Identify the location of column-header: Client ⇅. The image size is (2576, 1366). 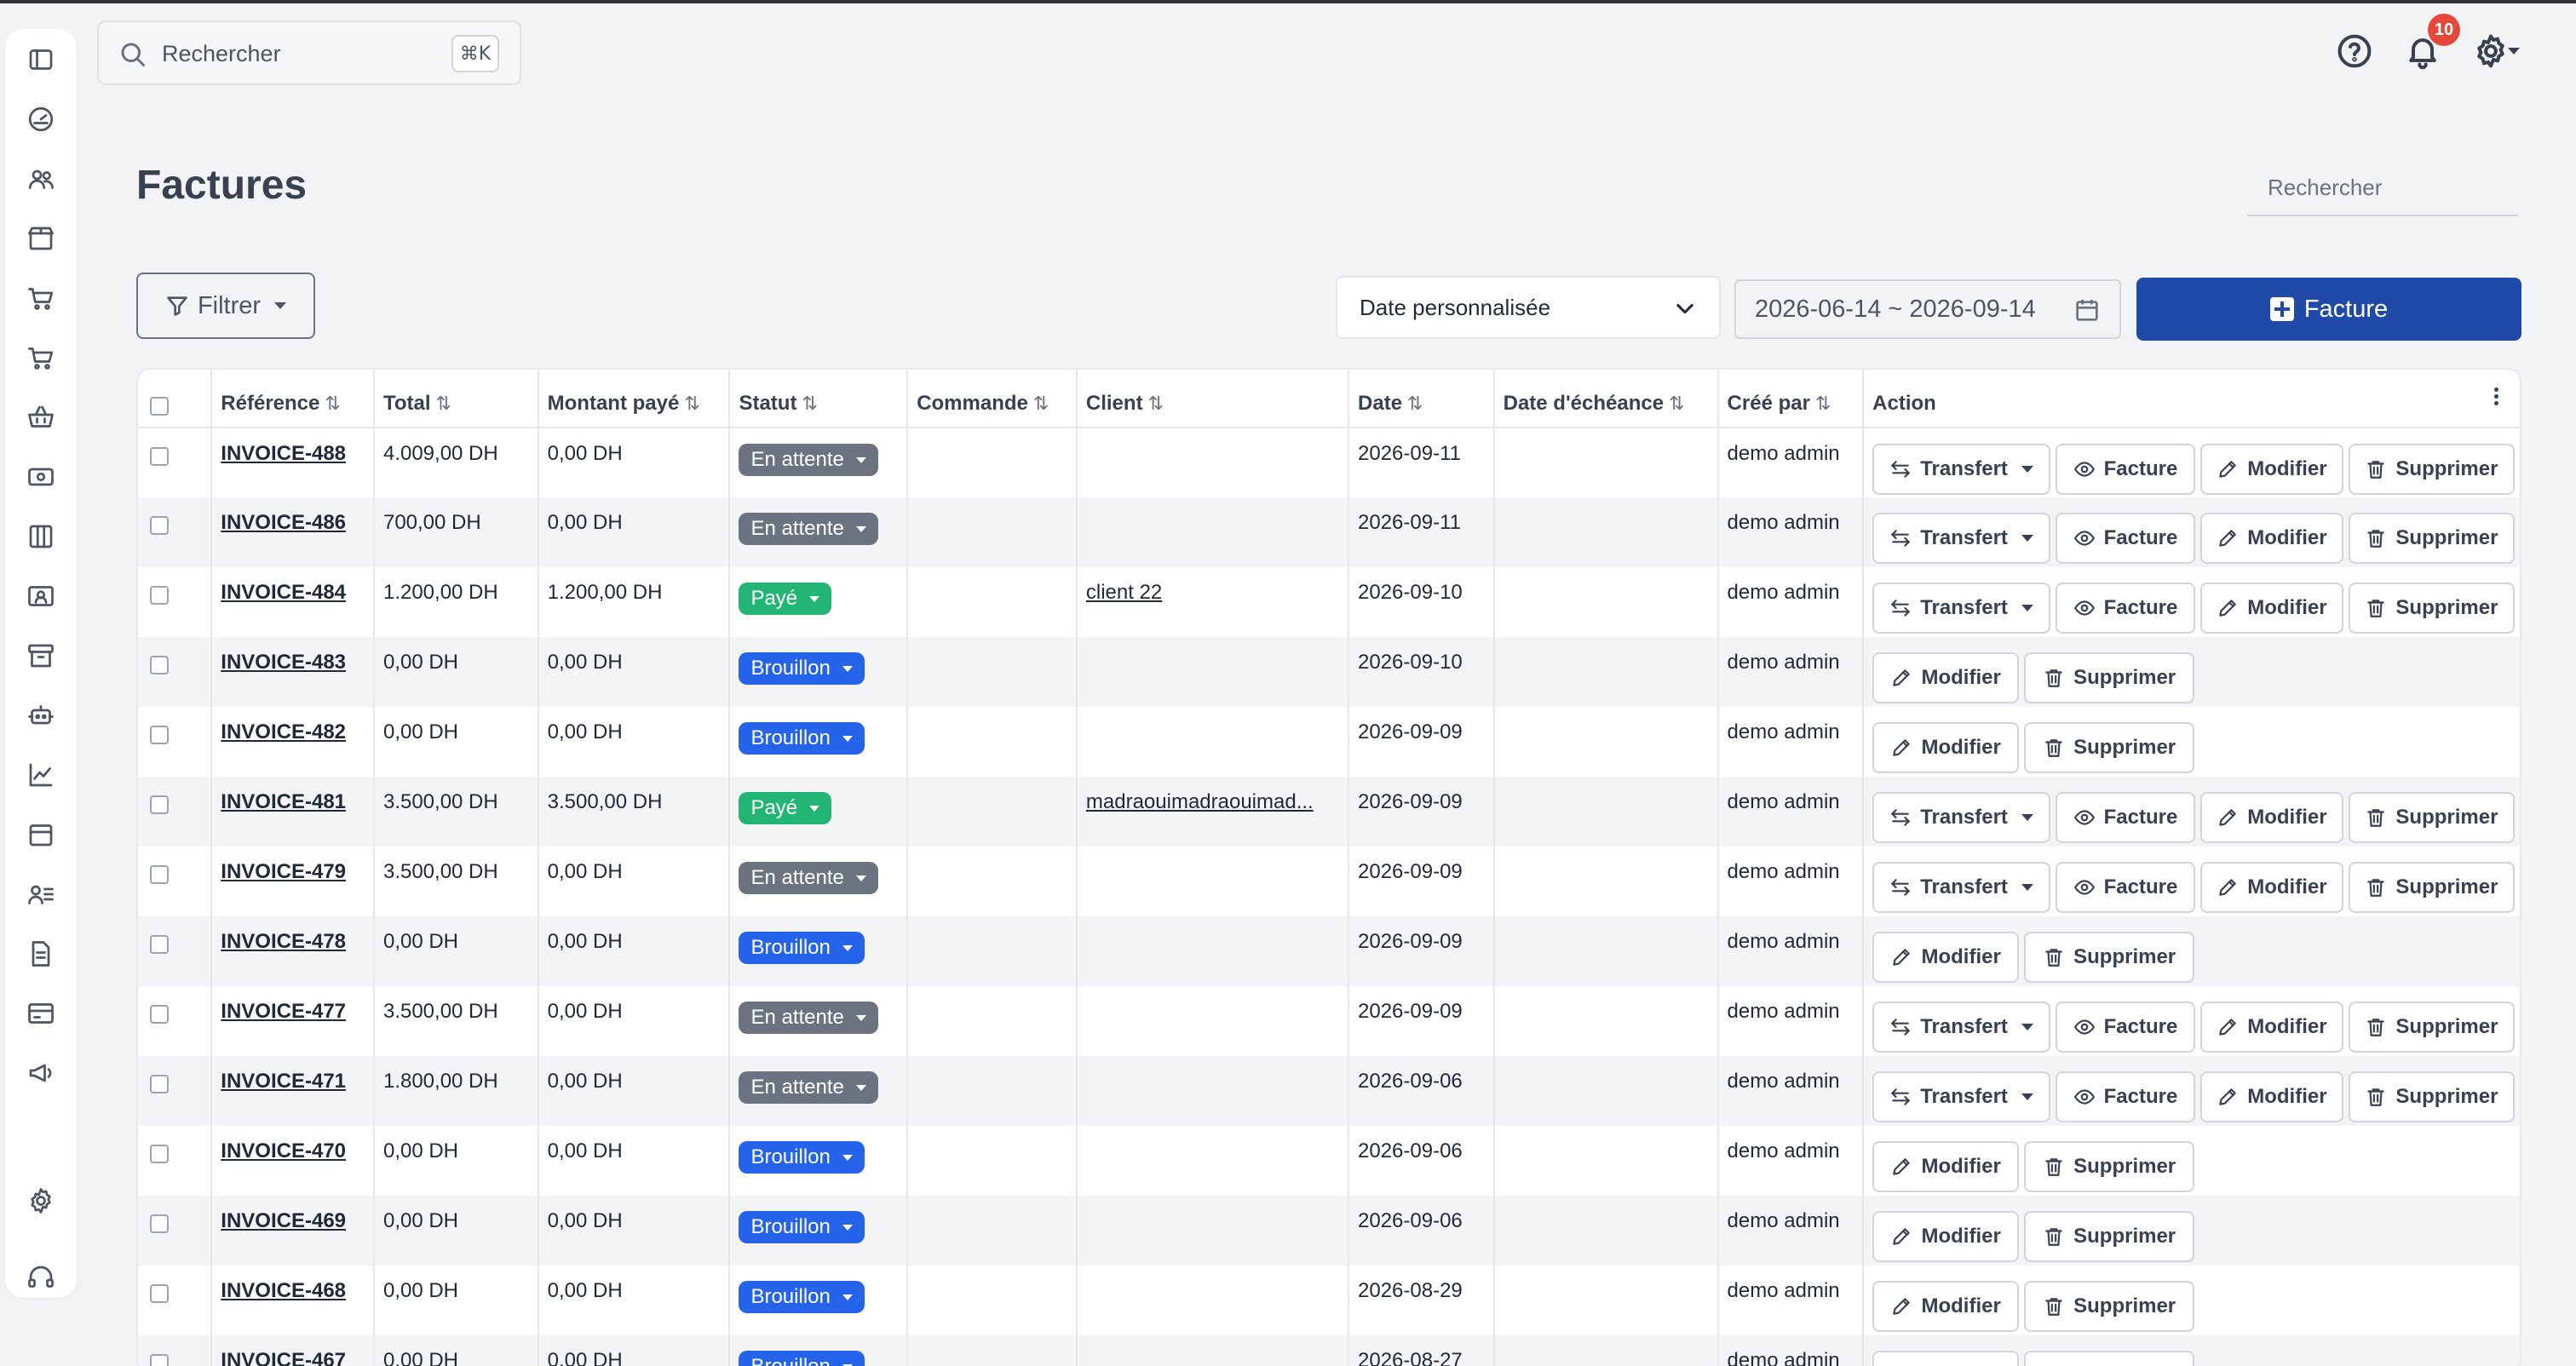
(1213, 399).